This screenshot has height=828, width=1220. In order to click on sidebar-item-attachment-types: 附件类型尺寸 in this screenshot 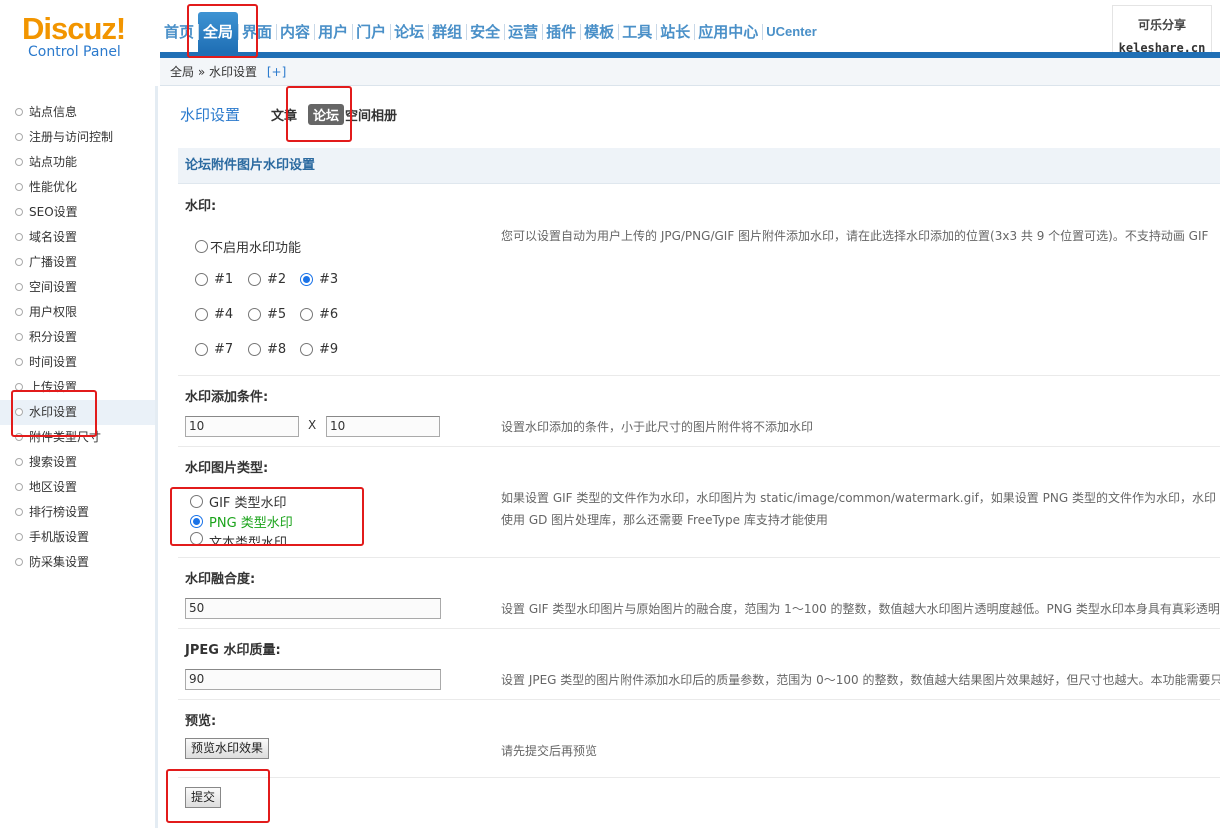, I will do `click(77, 437)`.